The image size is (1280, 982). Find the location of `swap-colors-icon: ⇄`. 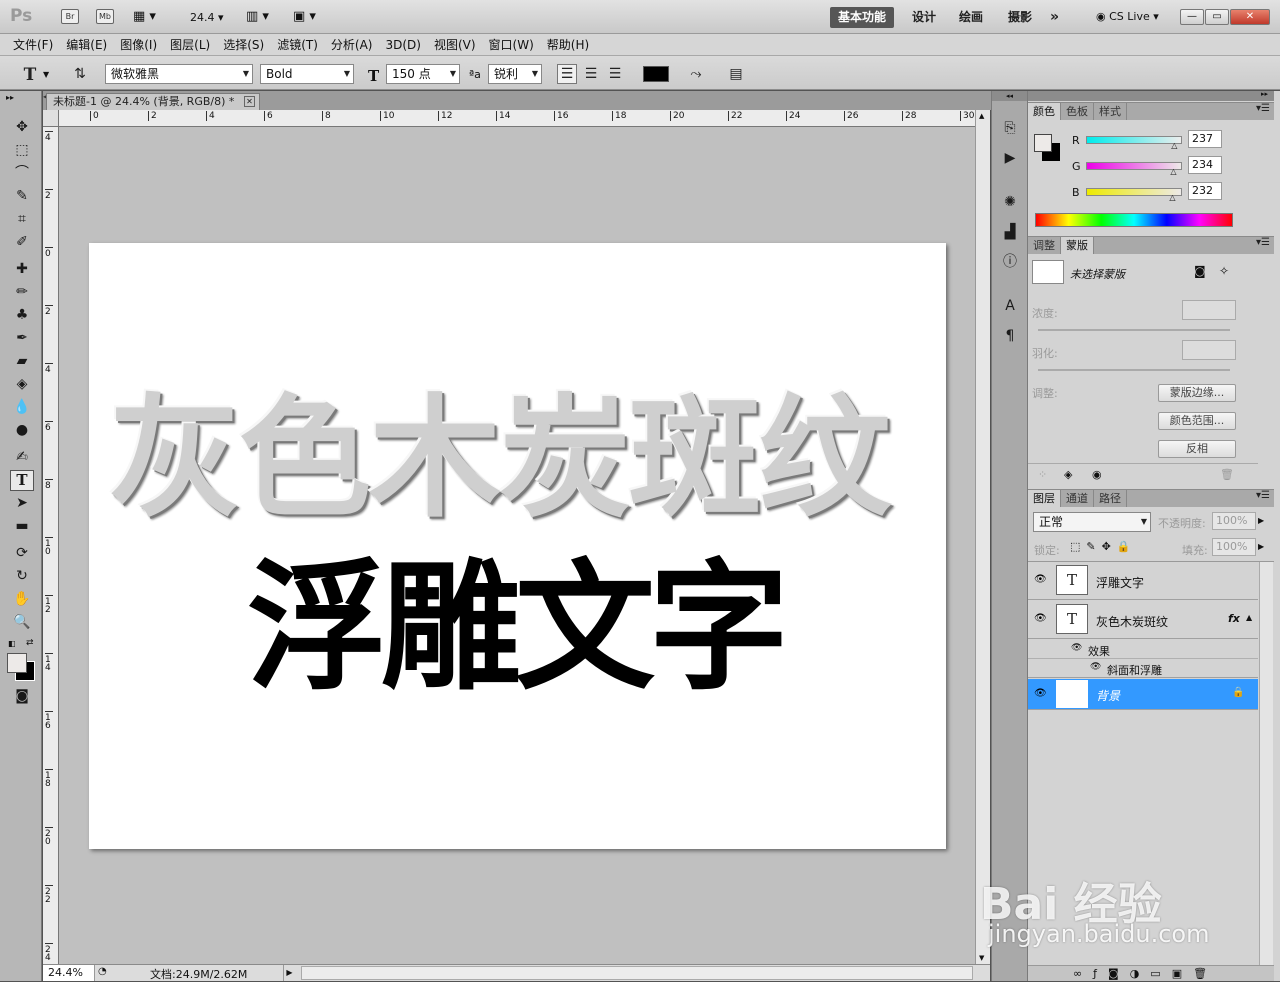

swap-colors-icon: ⇄ is located at coordinates (30, 643).